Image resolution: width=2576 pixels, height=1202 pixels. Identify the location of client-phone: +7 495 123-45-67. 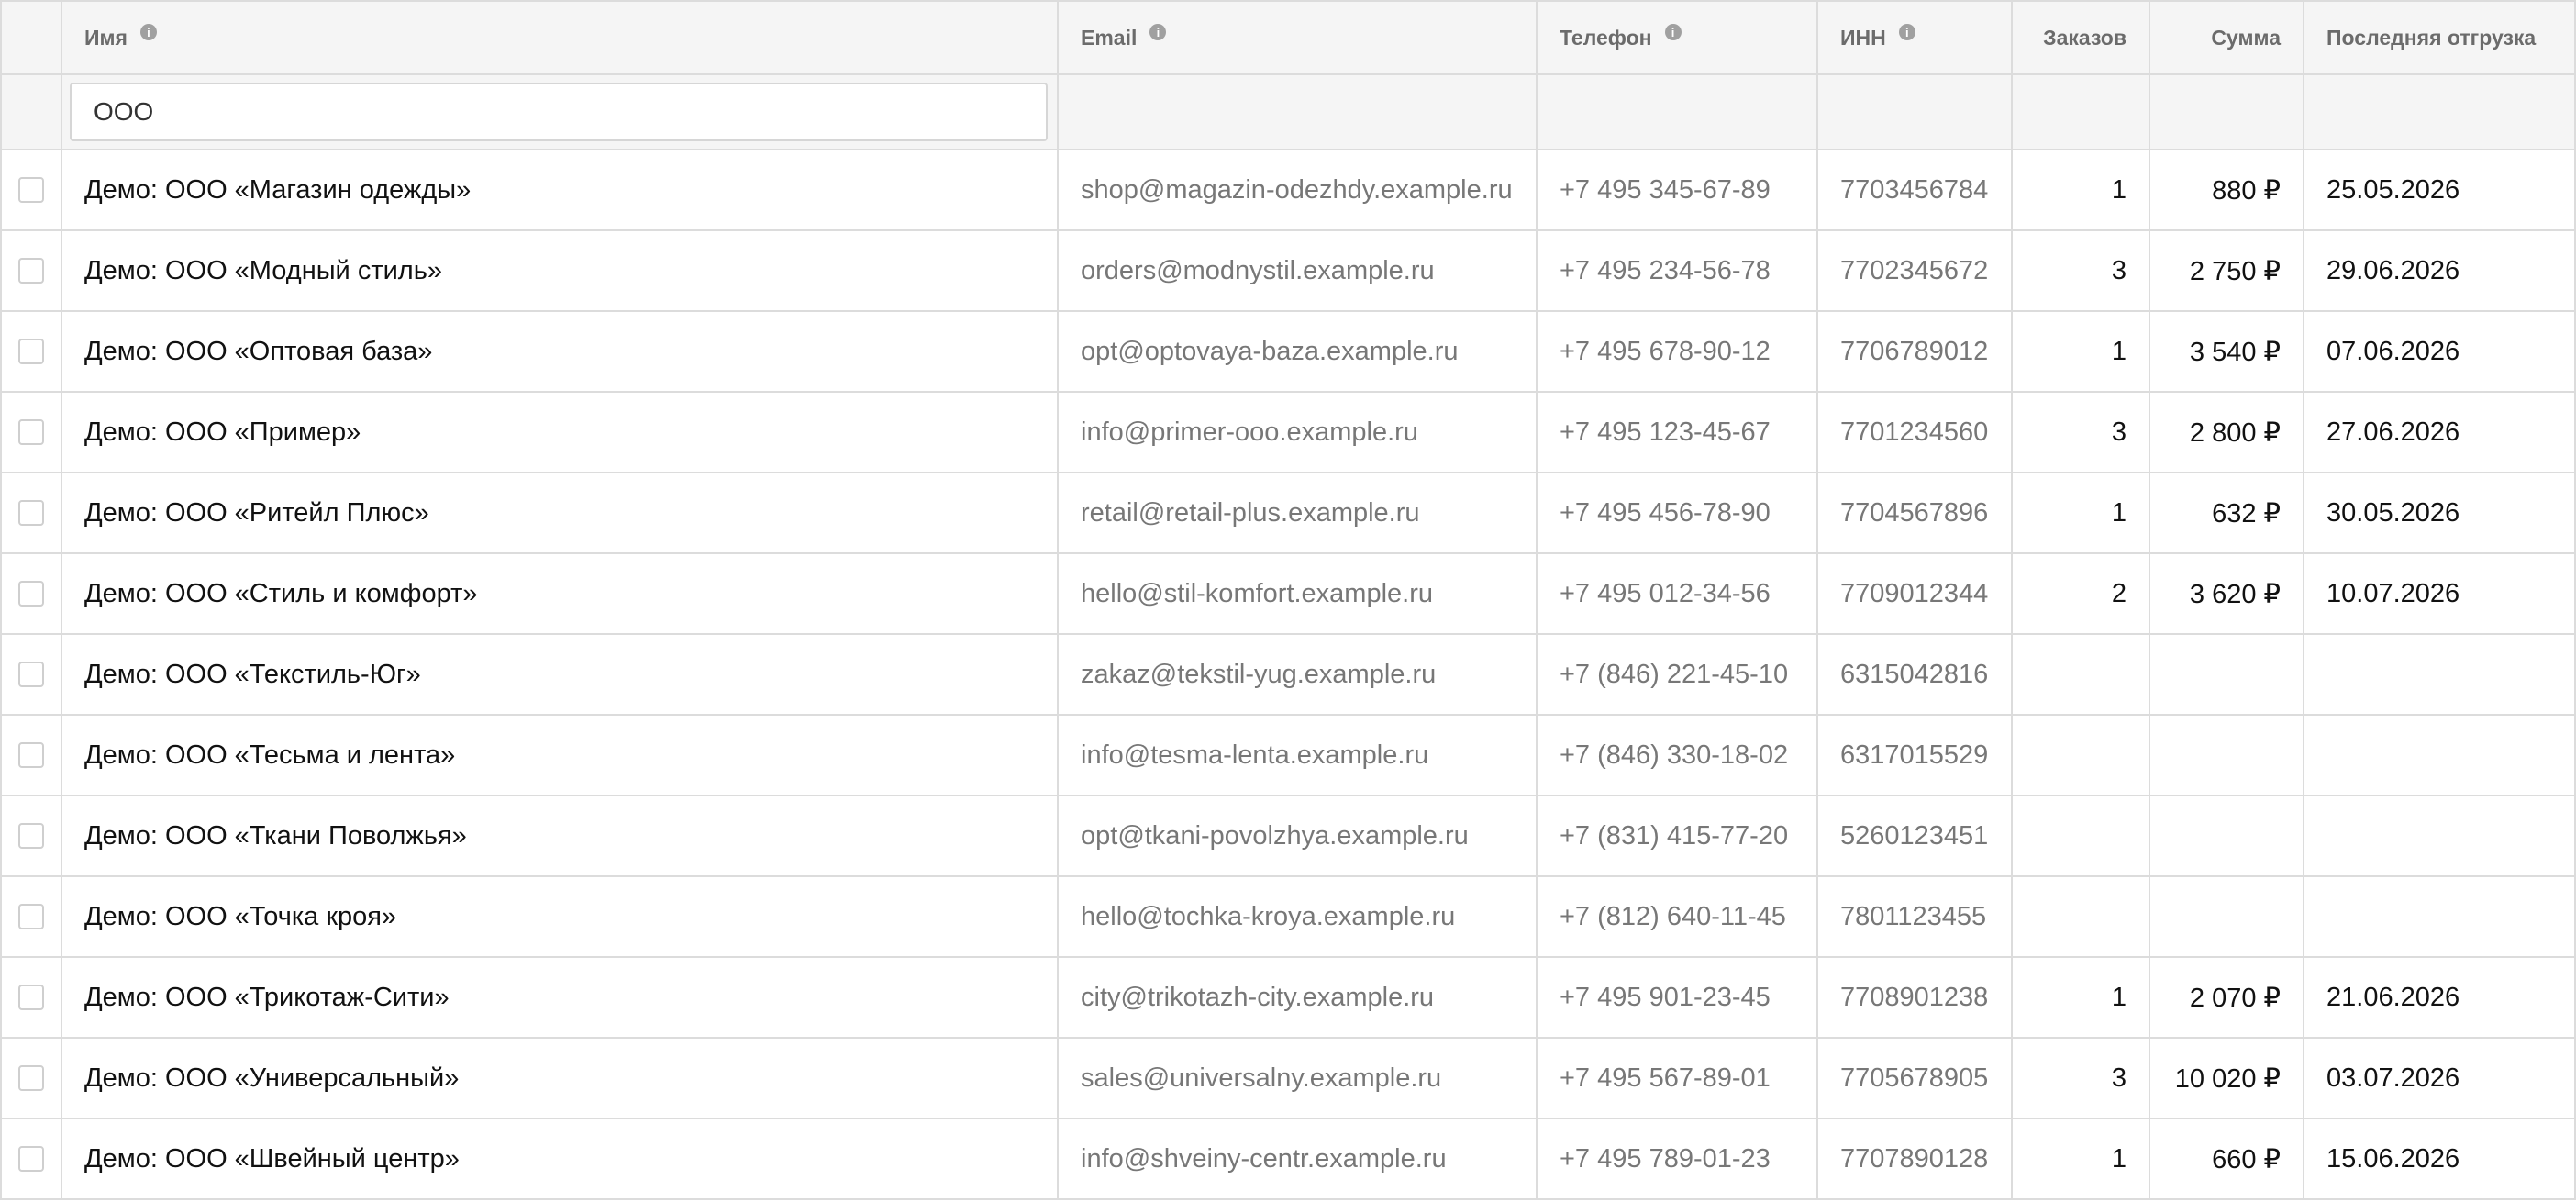
(1678, 433).